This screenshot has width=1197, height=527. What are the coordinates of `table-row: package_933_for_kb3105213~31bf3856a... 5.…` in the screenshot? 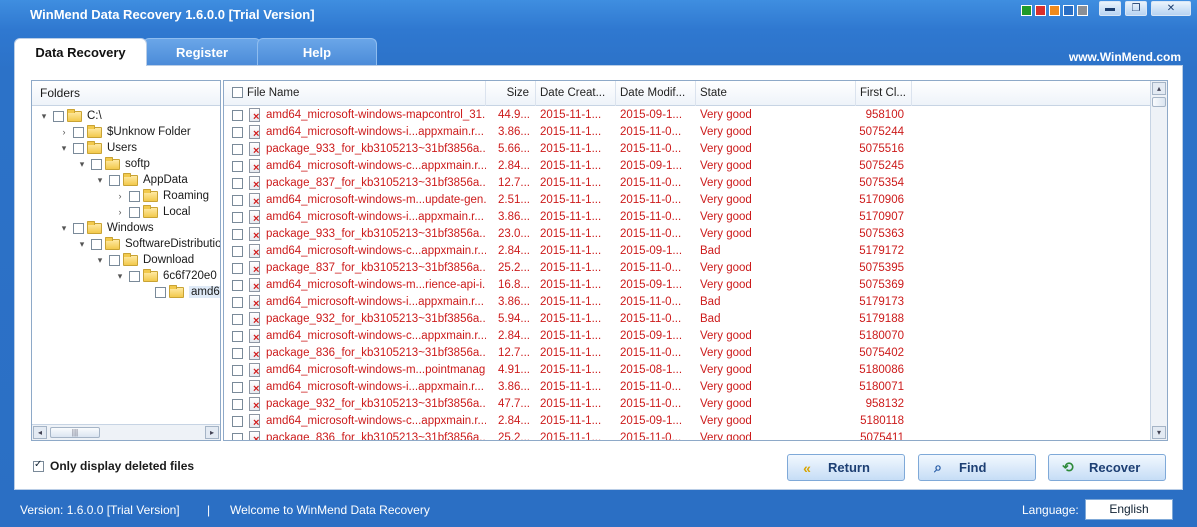 It's located at (686, 149).